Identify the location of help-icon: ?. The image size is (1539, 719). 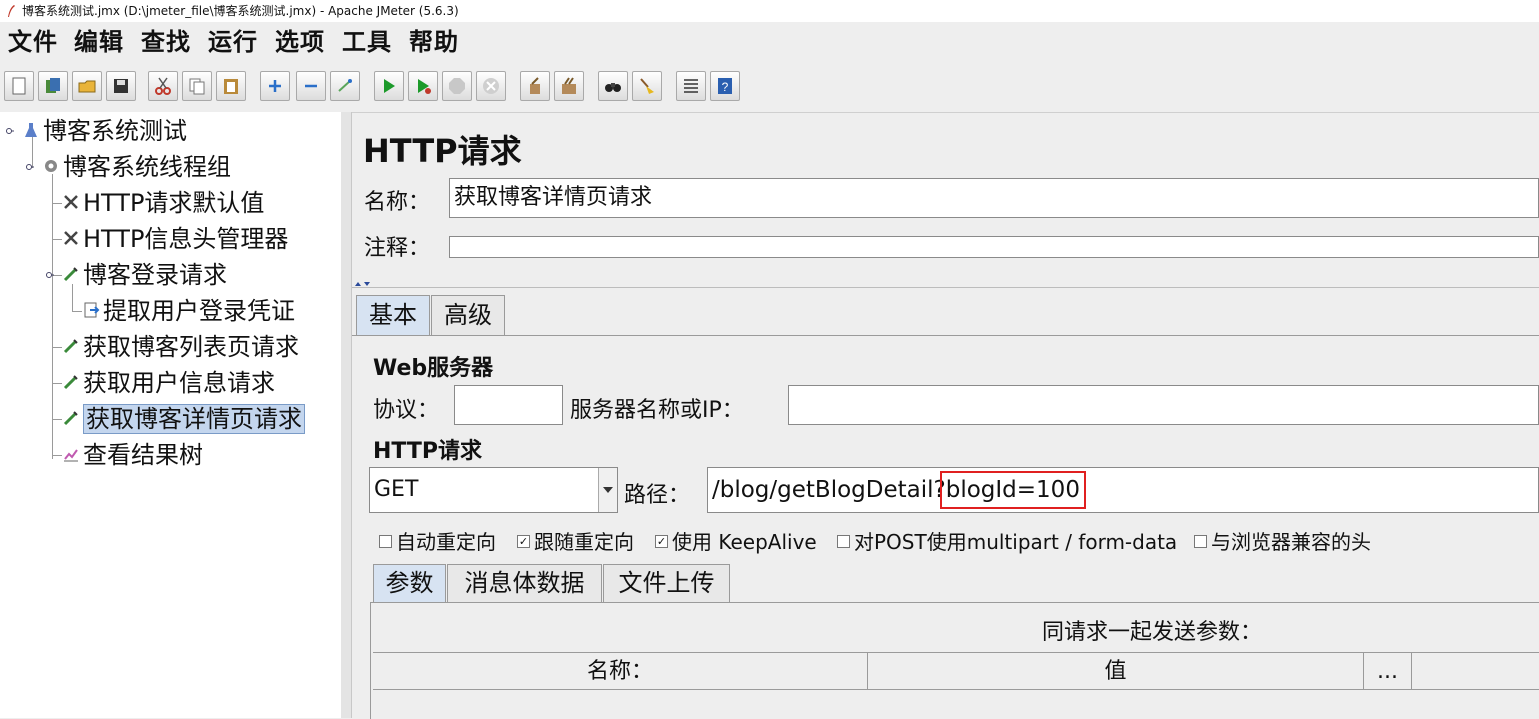
(725, 86).